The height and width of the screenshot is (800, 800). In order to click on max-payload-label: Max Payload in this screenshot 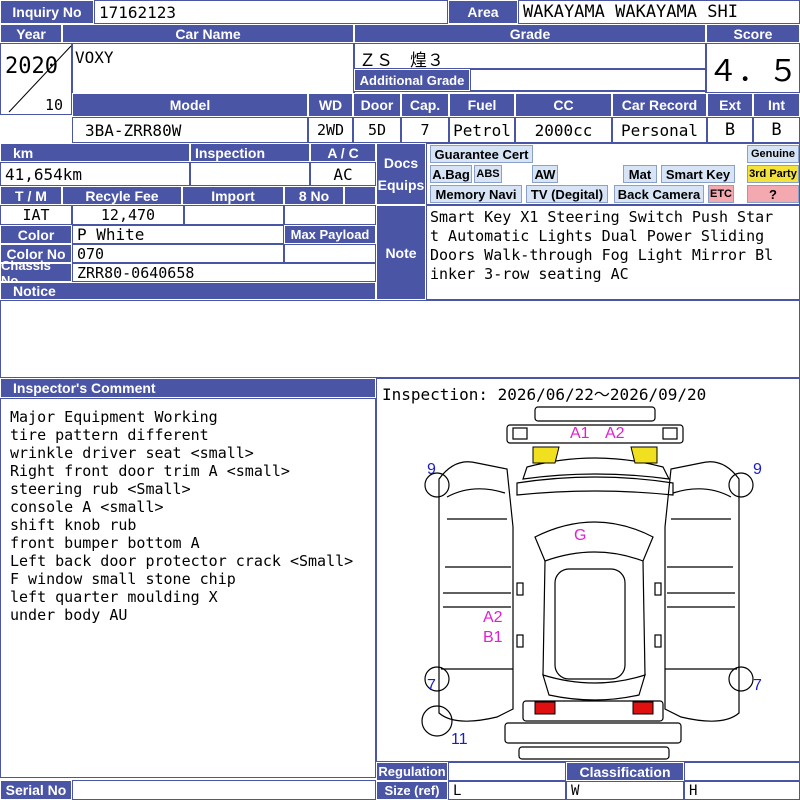, I will do `click(330, 234)`.